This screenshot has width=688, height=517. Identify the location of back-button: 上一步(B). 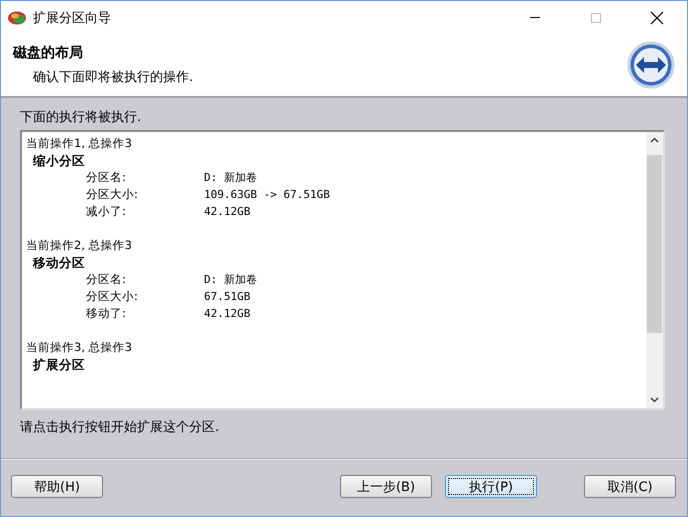
(386, 486).